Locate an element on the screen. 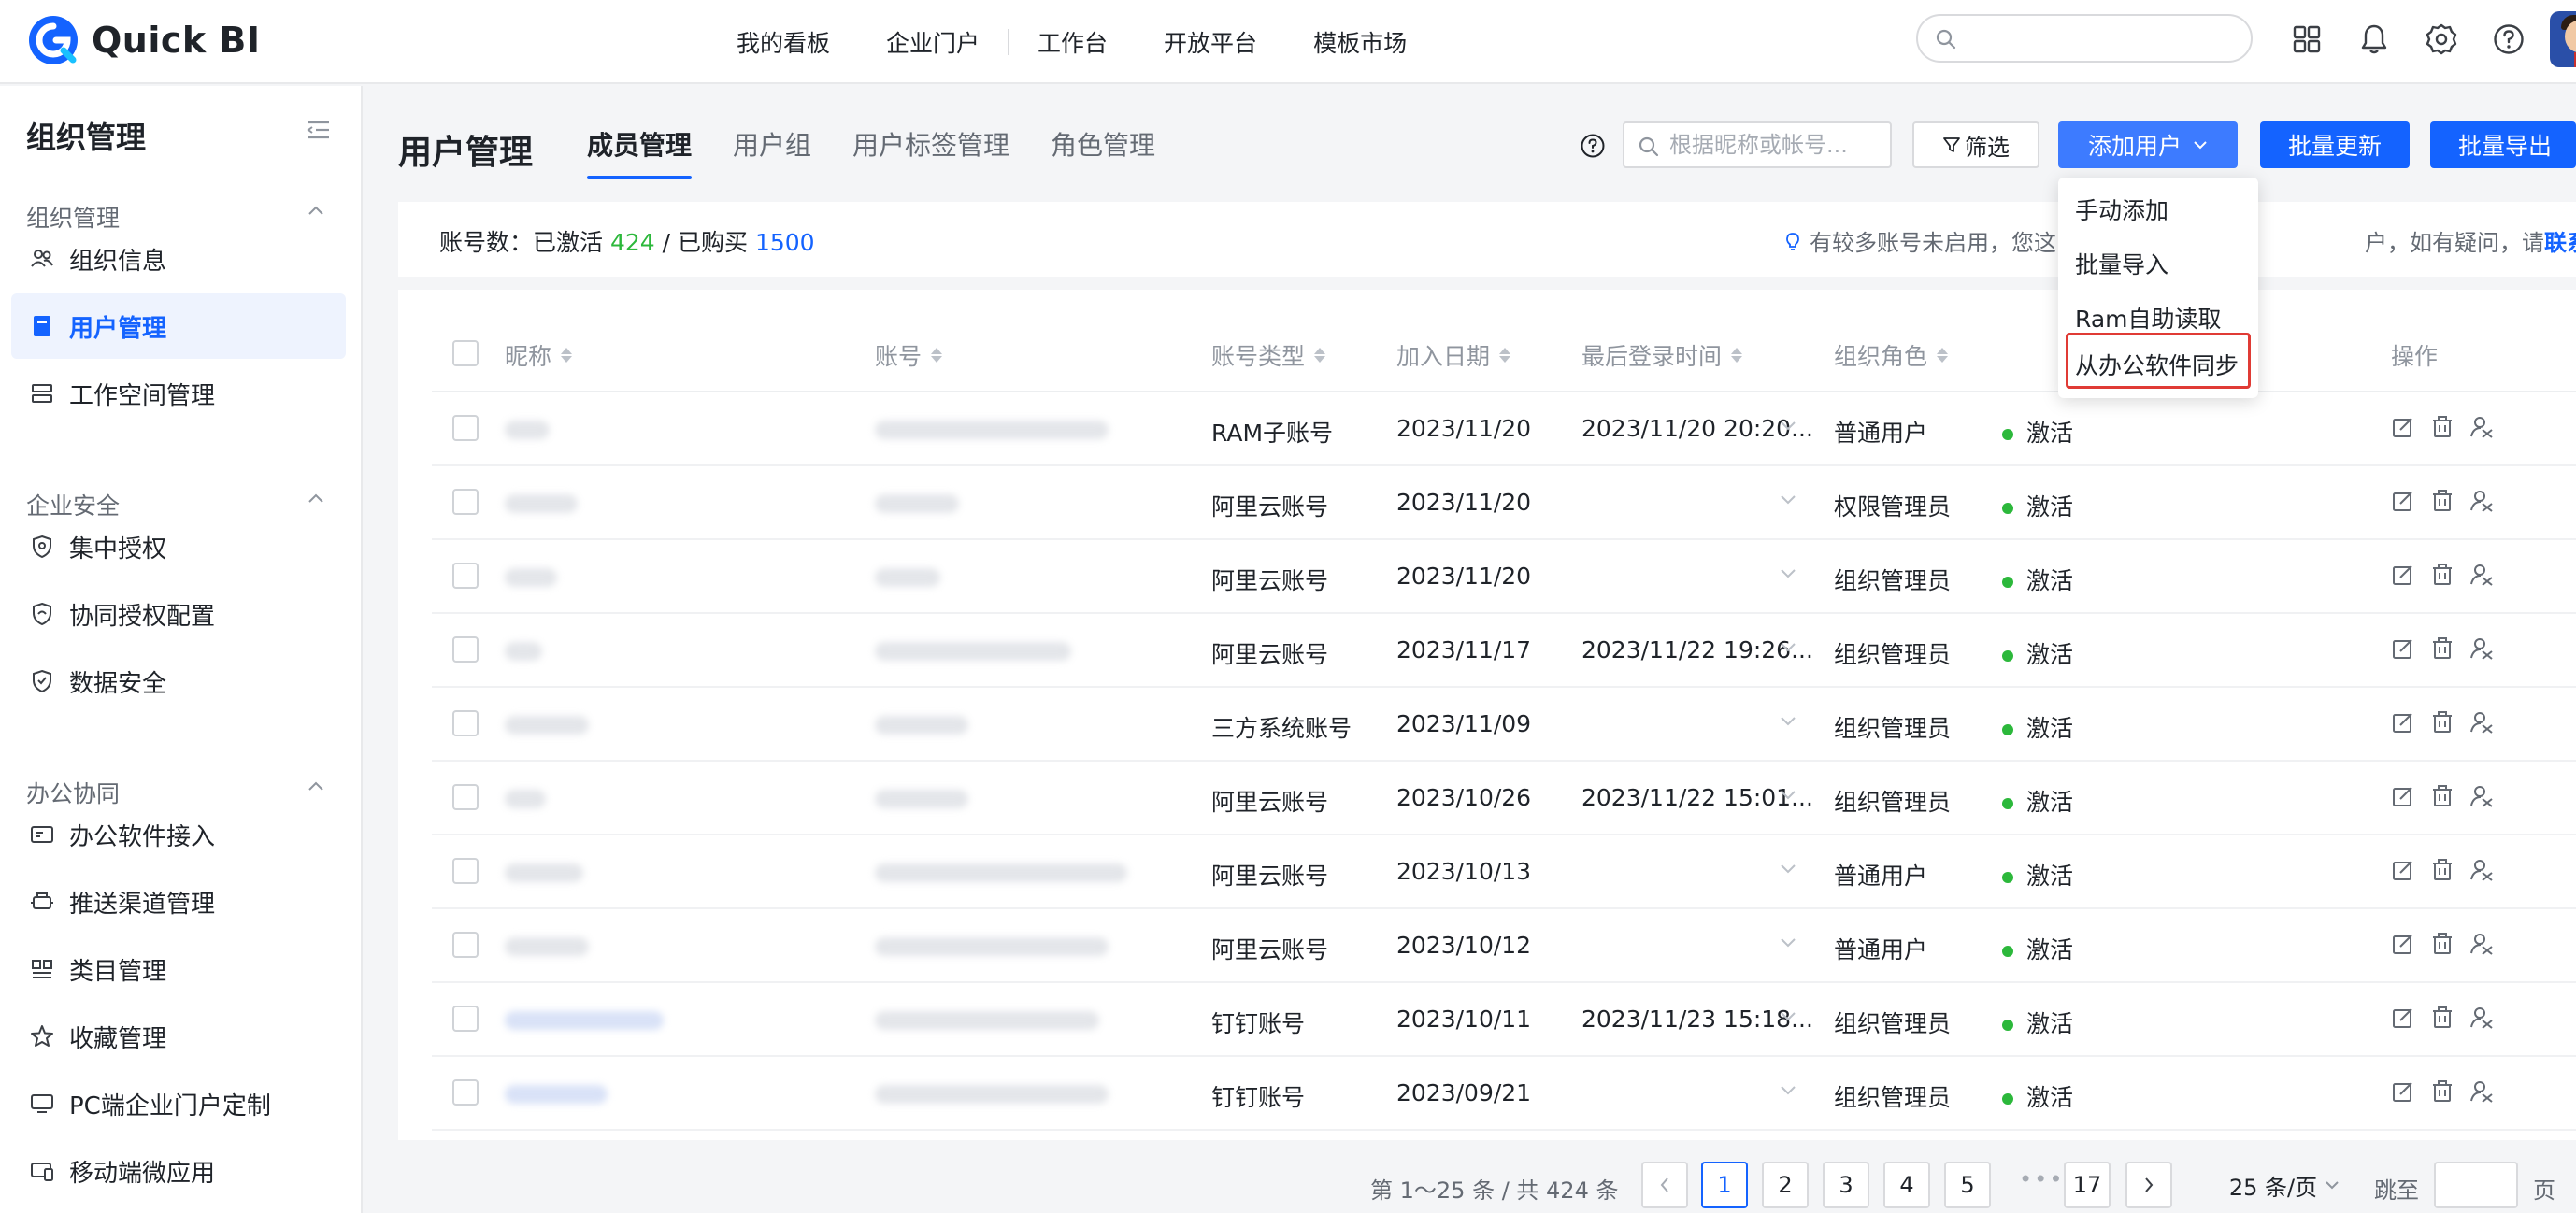 This screenshot has height=1213, width=2576. menu-item-ram-read: Ram自助读取 is located at coordinates (2148, 318).